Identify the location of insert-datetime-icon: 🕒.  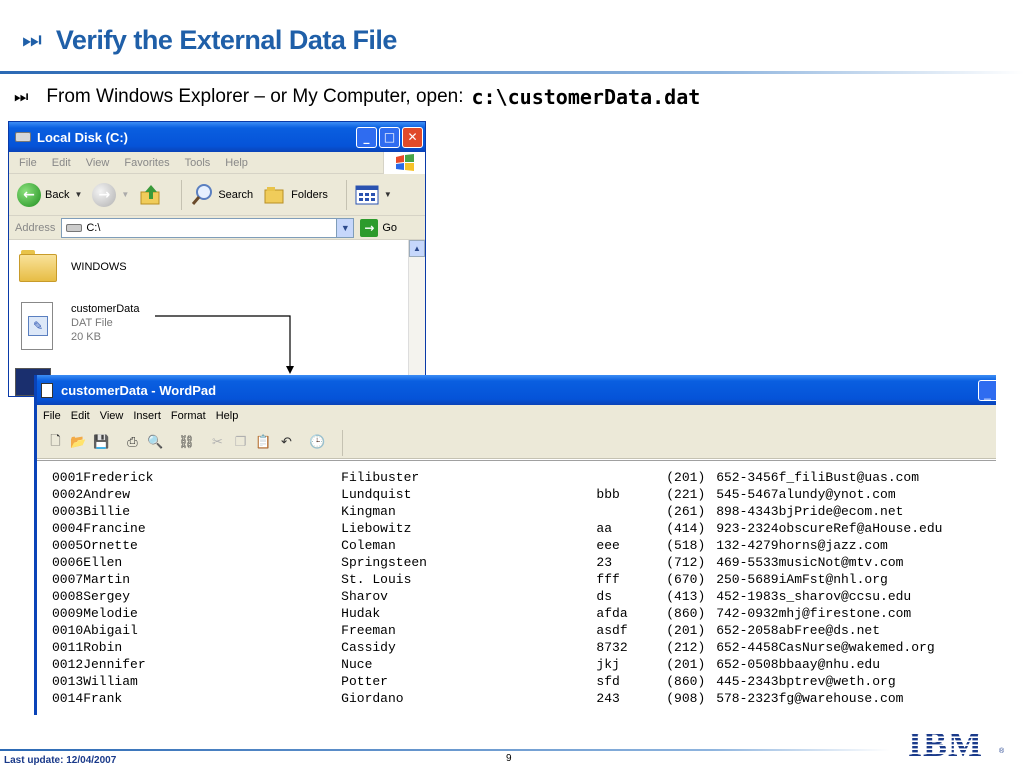
(317, 442).